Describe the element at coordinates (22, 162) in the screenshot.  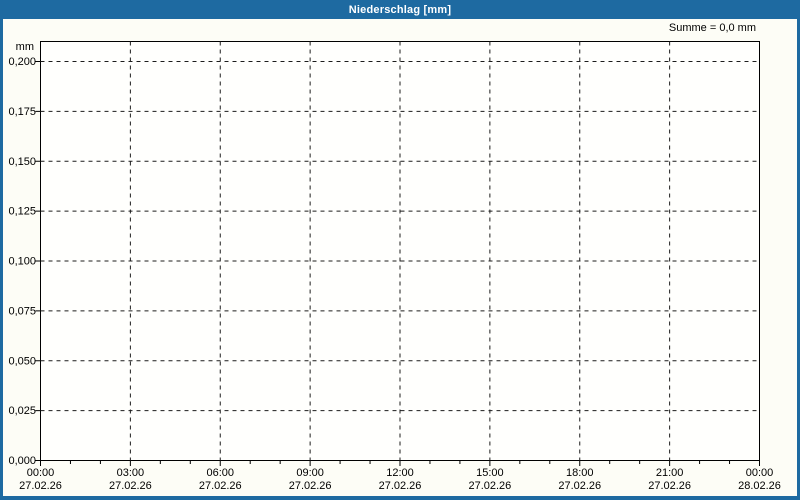
I see `y-tick-label: 0,150` at that location.